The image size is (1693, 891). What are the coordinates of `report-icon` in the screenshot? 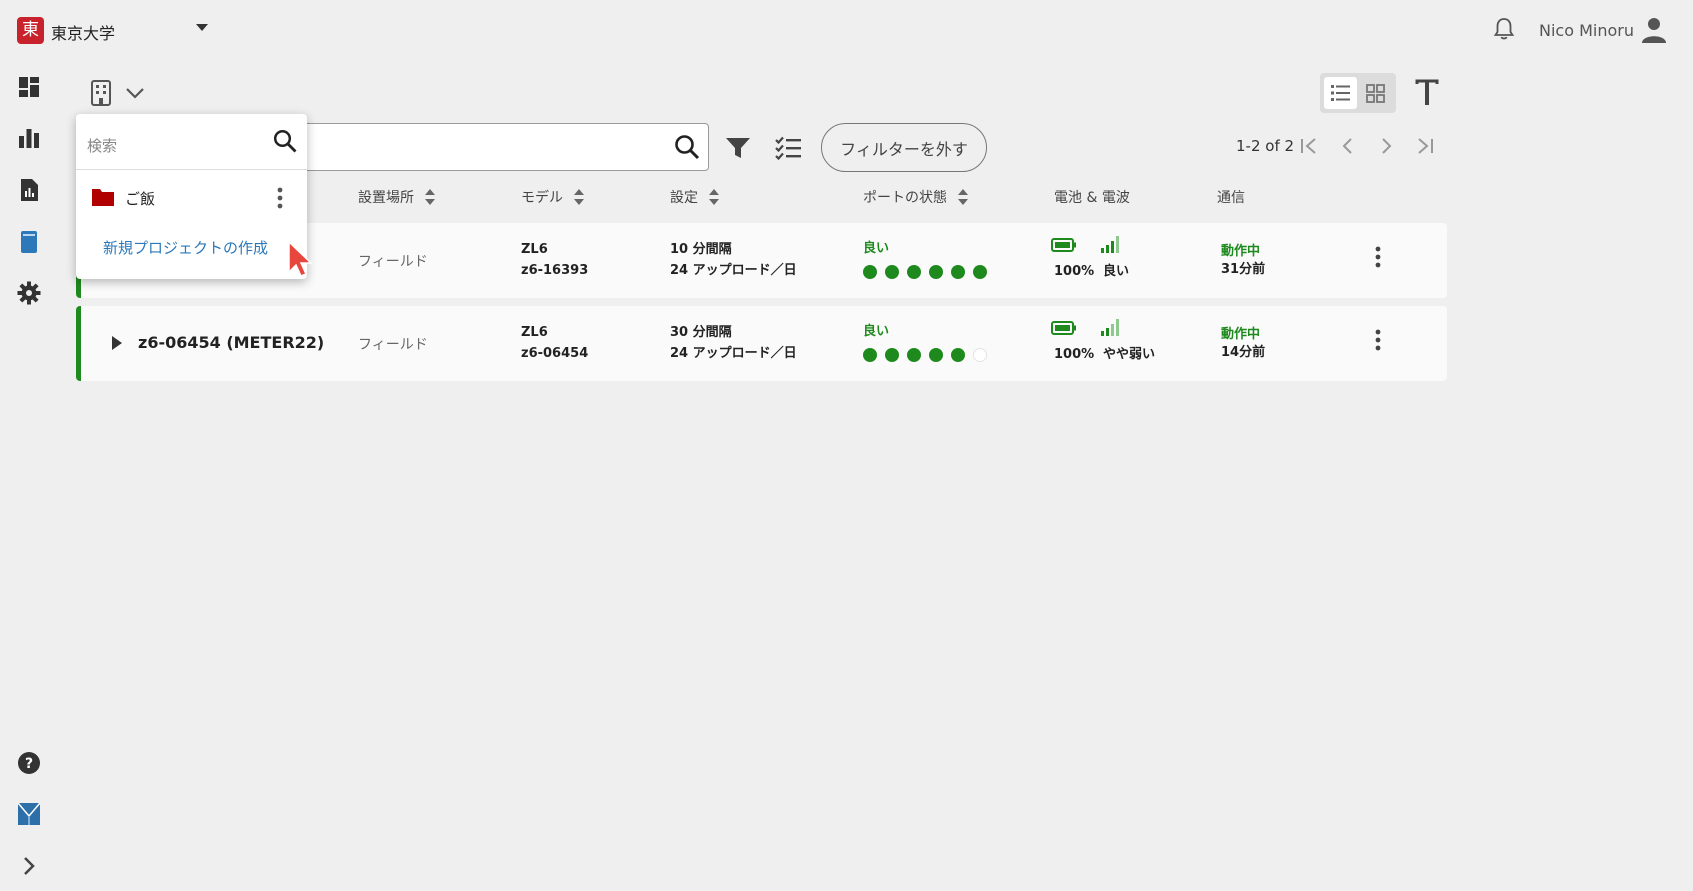 It's located at (29, 190).